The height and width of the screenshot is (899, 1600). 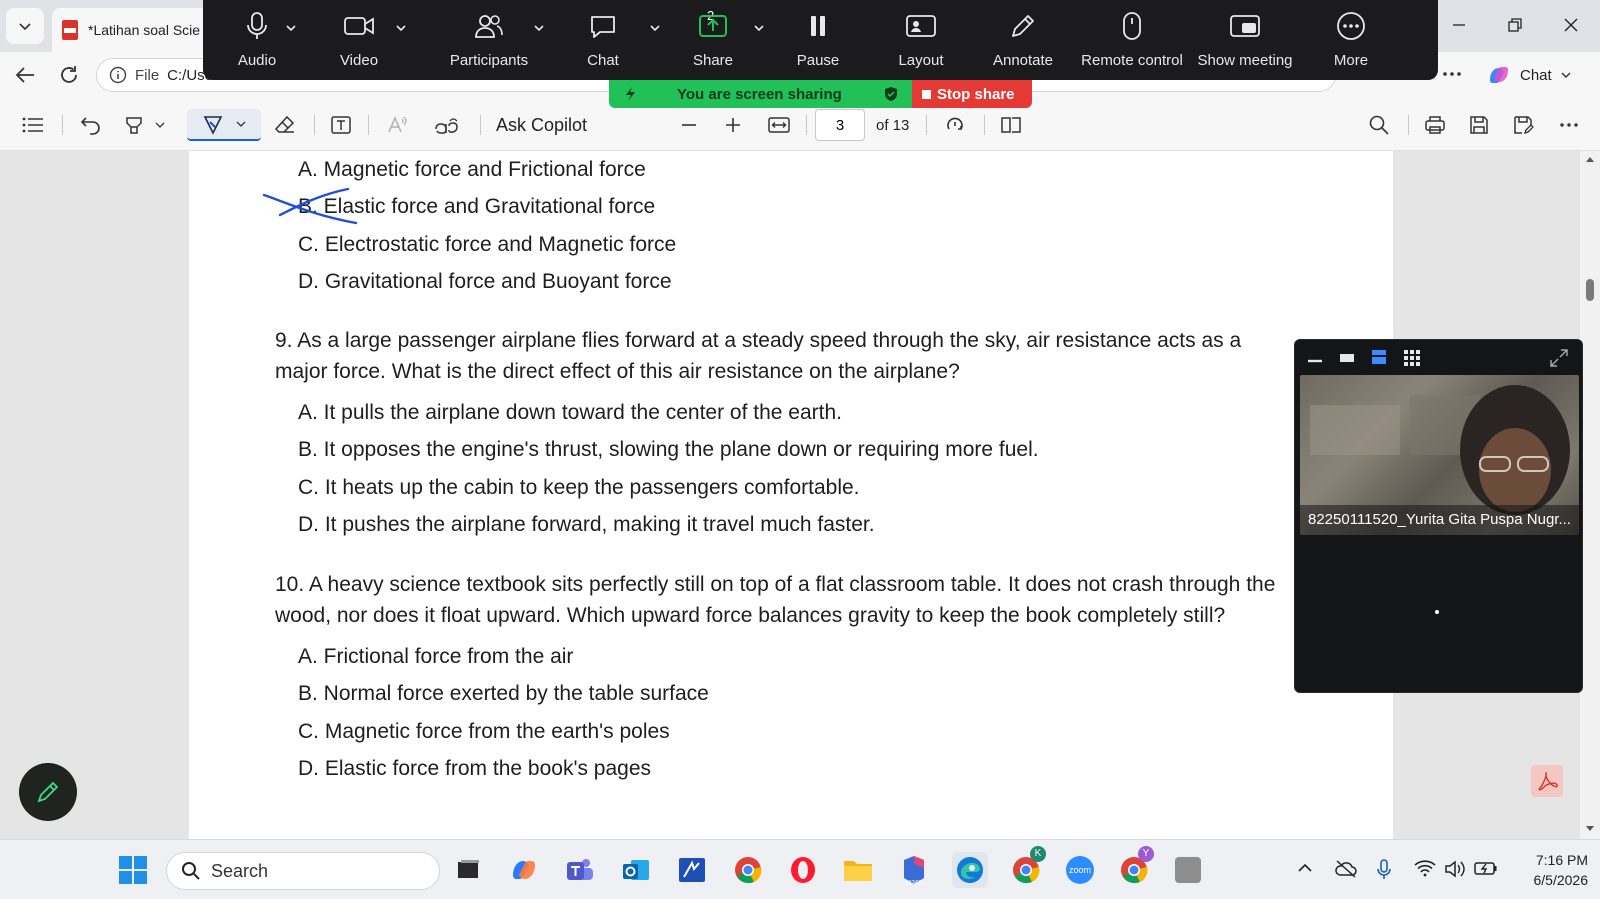 What do you see at coordinates (603, 40) in the screenshot?
I see `chat-button: Chat` at bounding box center [603, 40].